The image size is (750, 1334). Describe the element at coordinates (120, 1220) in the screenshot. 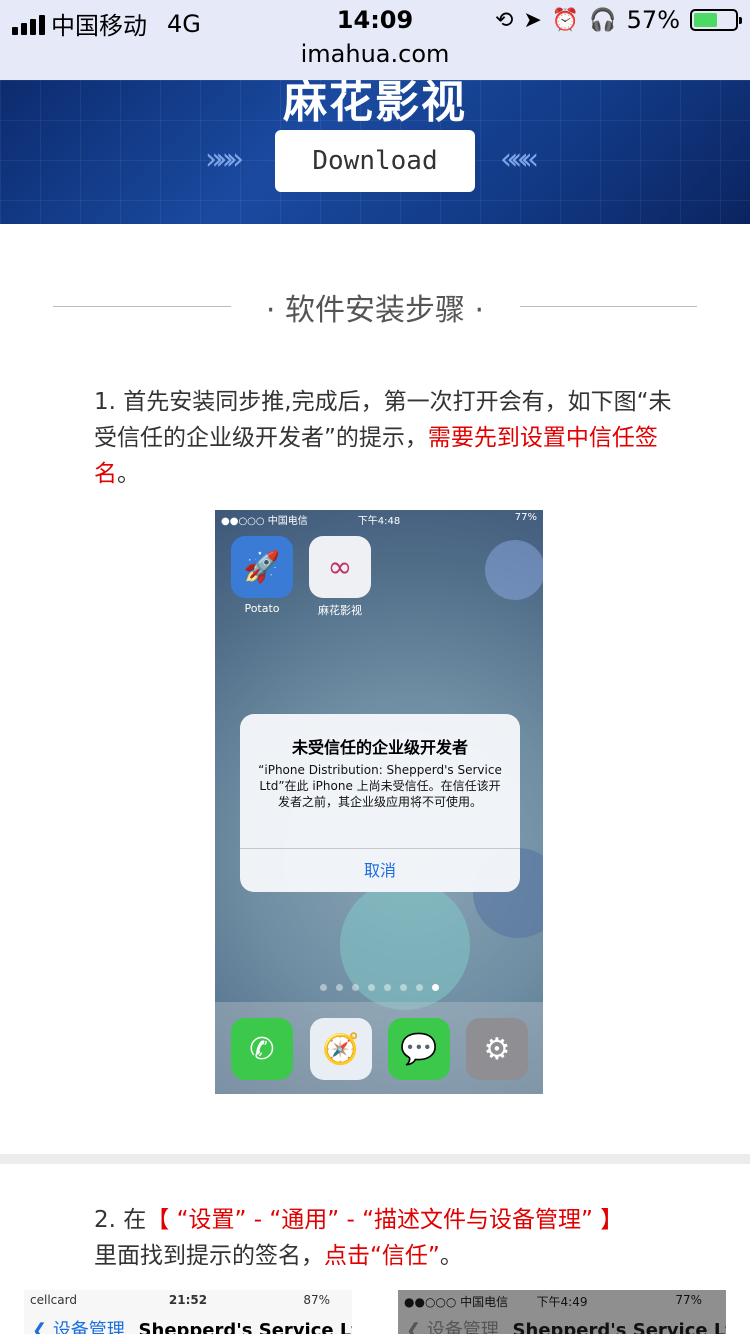

I see `step-2-prefix: 2. 在` at that location.